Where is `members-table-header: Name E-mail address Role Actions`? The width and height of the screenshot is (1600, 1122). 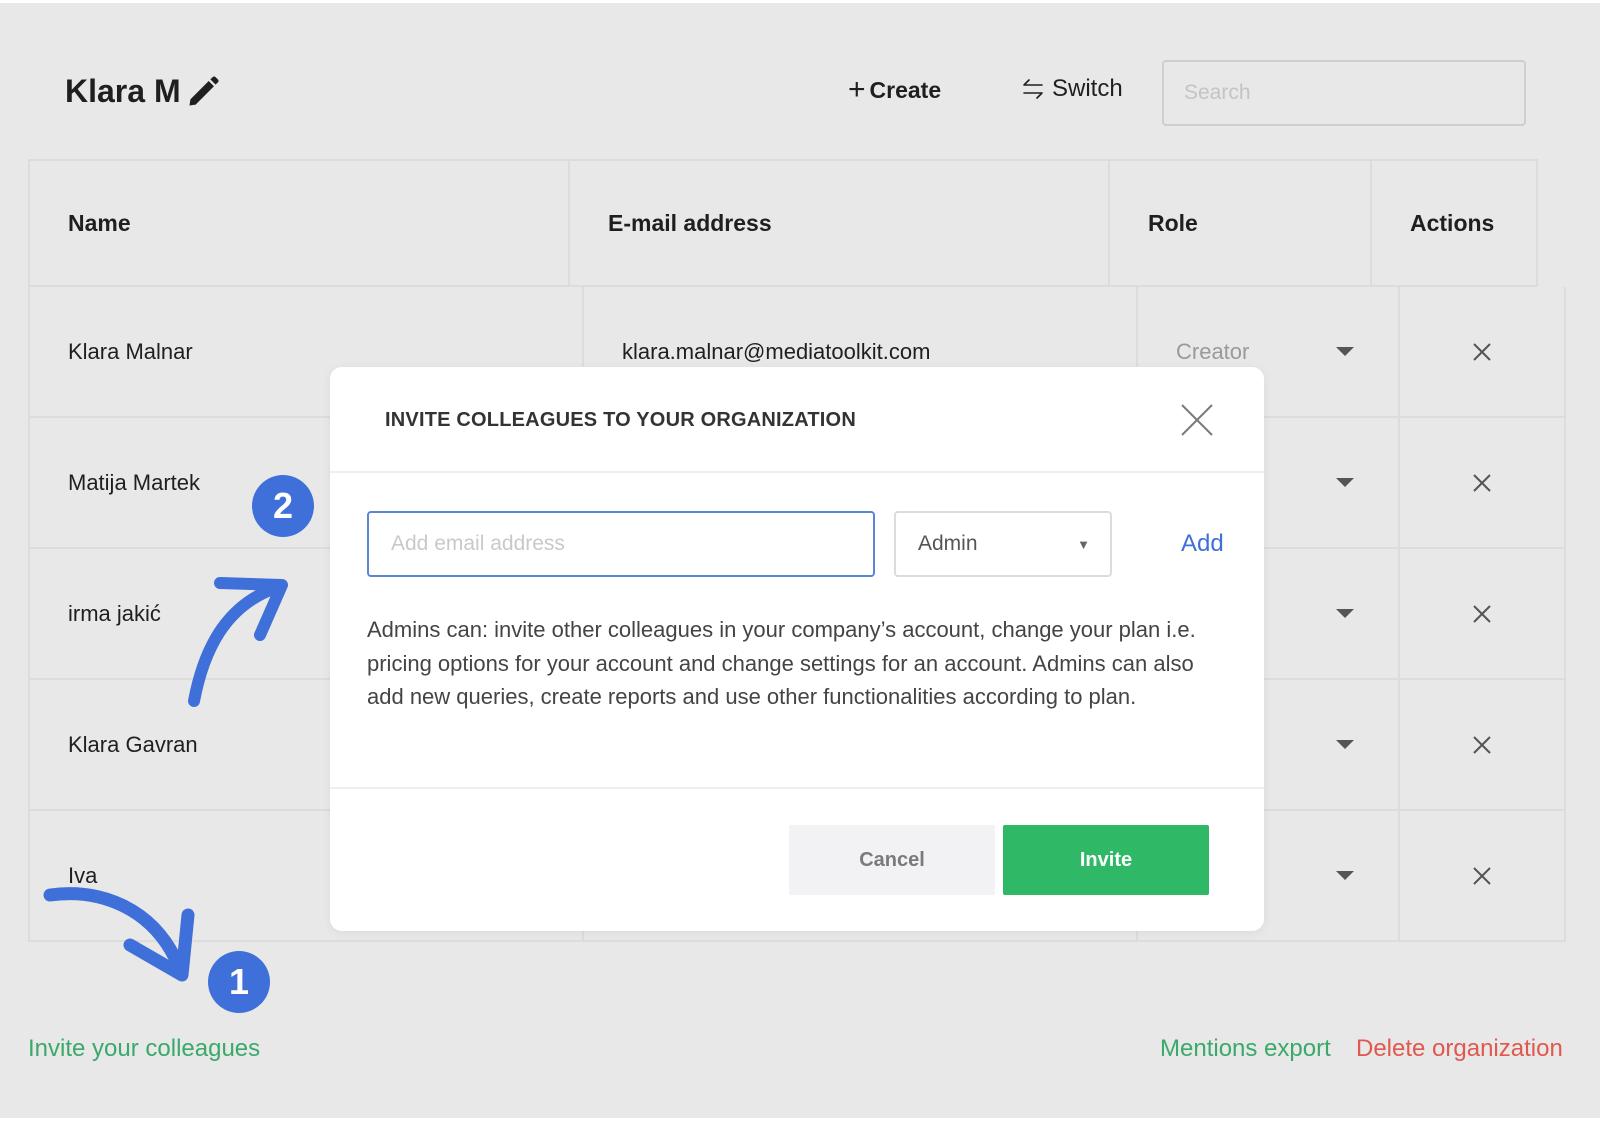 members-table-header: Name E-mail address Role Actions is located at coordinates (783, 223).